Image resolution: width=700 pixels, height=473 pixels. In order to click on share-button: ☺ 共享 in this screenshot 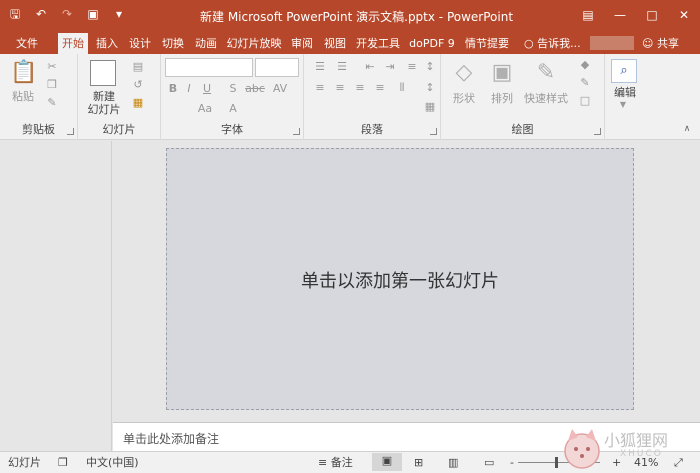, I will do `click(660, 43)`.